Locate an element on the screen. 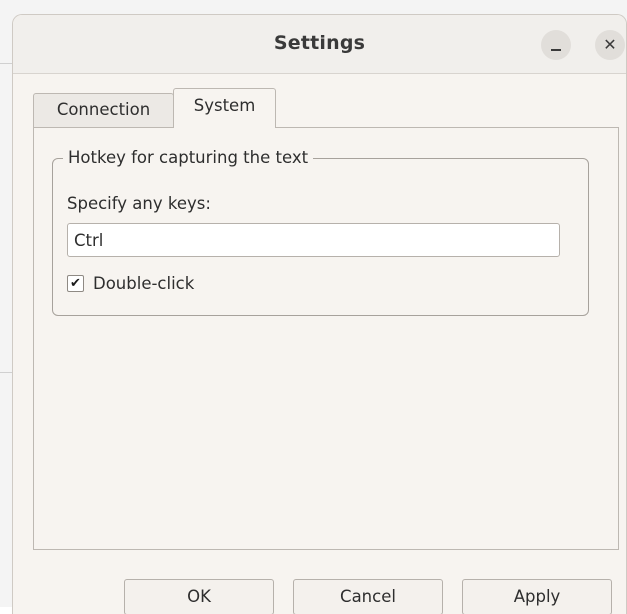  keys-label: Specify any keys: is located at coordinates (139, 203).